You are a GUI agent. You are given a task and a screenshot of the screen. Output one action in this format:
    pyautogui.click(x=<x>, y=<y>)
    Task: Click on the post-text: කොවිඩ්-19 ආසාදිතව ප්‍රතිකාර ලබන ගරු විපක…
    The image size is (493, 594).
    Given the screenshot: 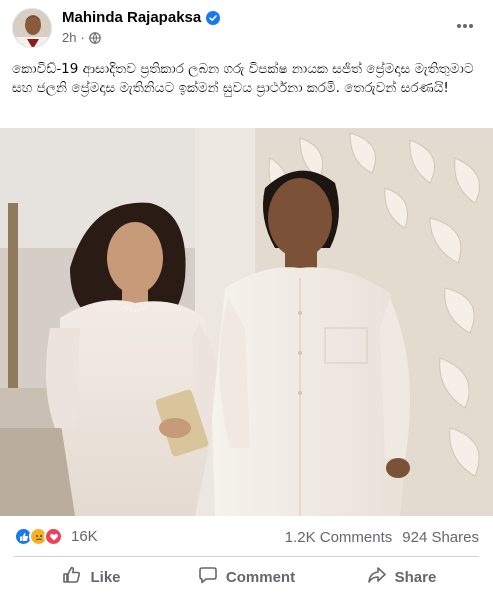 What is the action you would take?
    pyautogui.click(x=243, y=78)
    